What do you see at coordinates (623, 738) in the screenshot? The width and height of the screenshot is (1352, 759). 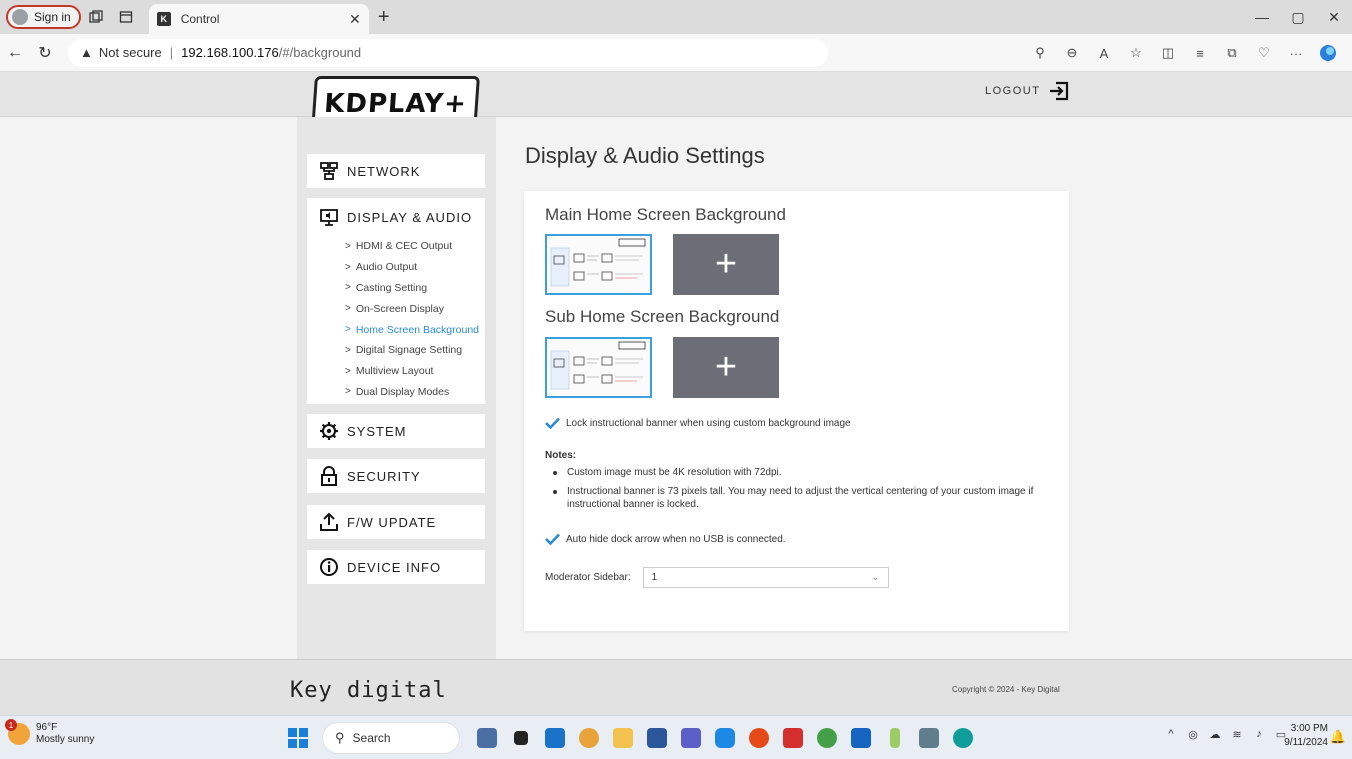 I see `file-explorer-icon` at bounding box center [623, 738].